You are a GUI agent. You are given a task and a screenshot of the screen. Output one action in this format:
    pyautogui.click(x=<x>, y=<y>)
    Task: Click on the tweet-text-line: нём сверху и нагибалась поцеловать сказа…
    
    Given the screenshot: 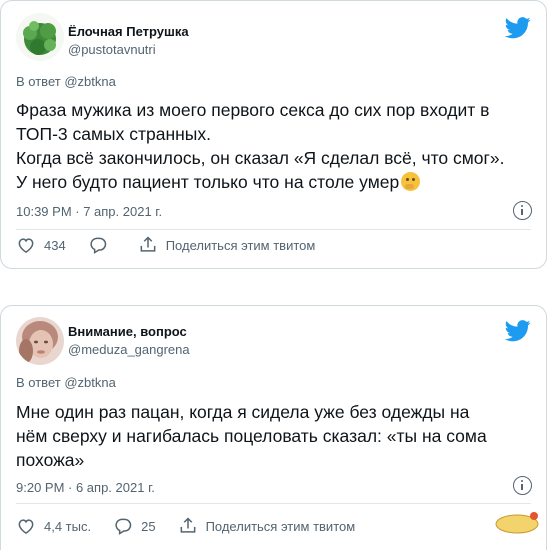 What is the action you would take?
    pyautogui.click(x=251, y=436)
    